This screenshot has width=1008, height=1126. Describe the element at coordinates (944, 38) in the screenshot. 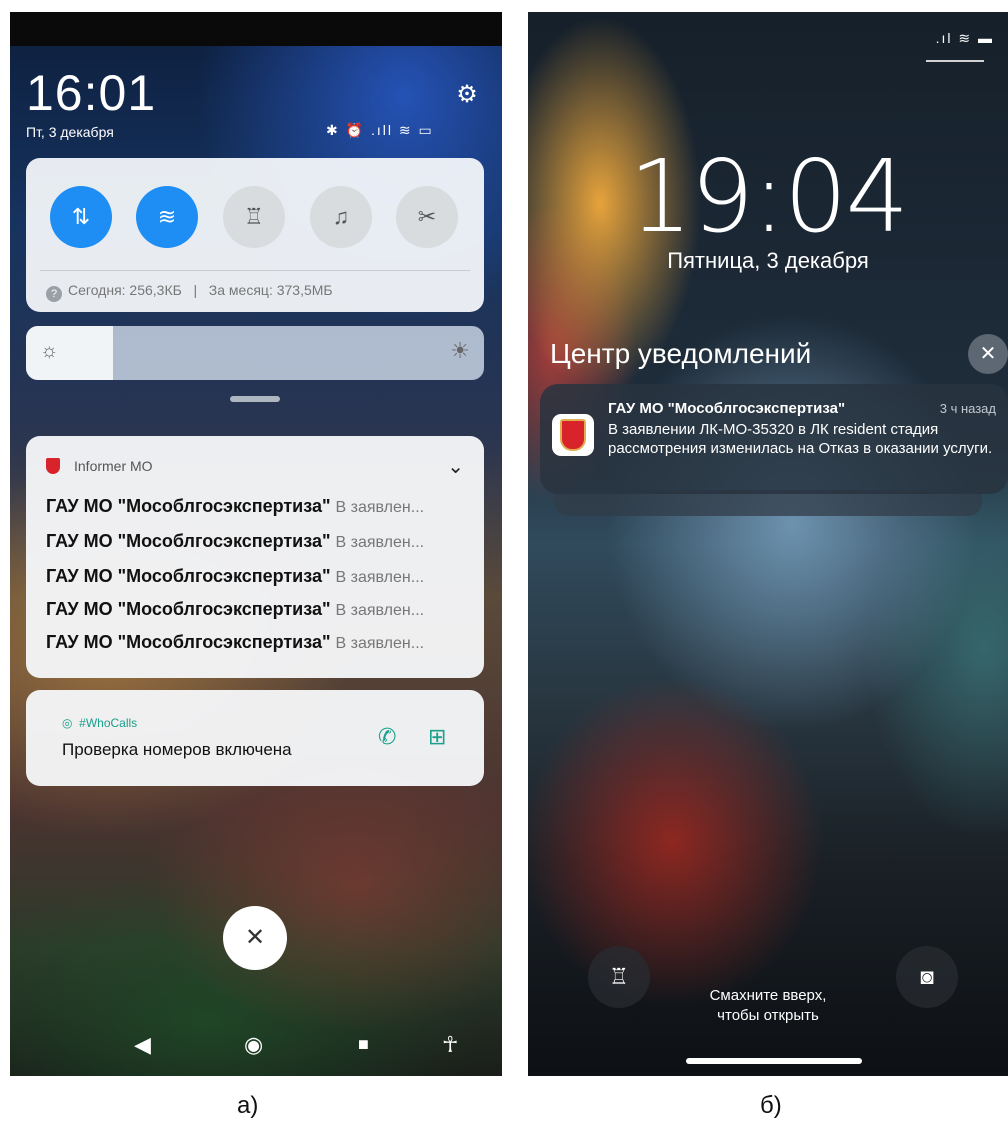

I see `signal-icon: .ıl` at that location.